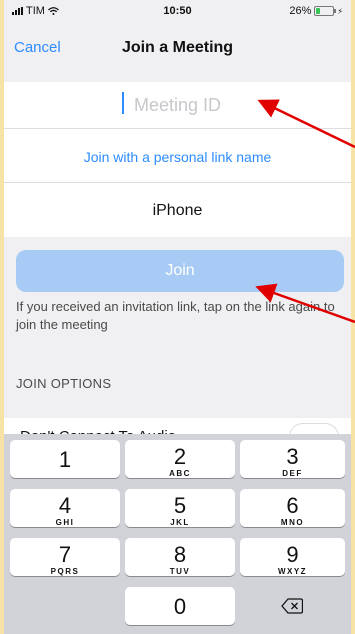 The width and height of the screenshot is (355, 634). I want to click on battery-percent: 26%, so click(300, 11).